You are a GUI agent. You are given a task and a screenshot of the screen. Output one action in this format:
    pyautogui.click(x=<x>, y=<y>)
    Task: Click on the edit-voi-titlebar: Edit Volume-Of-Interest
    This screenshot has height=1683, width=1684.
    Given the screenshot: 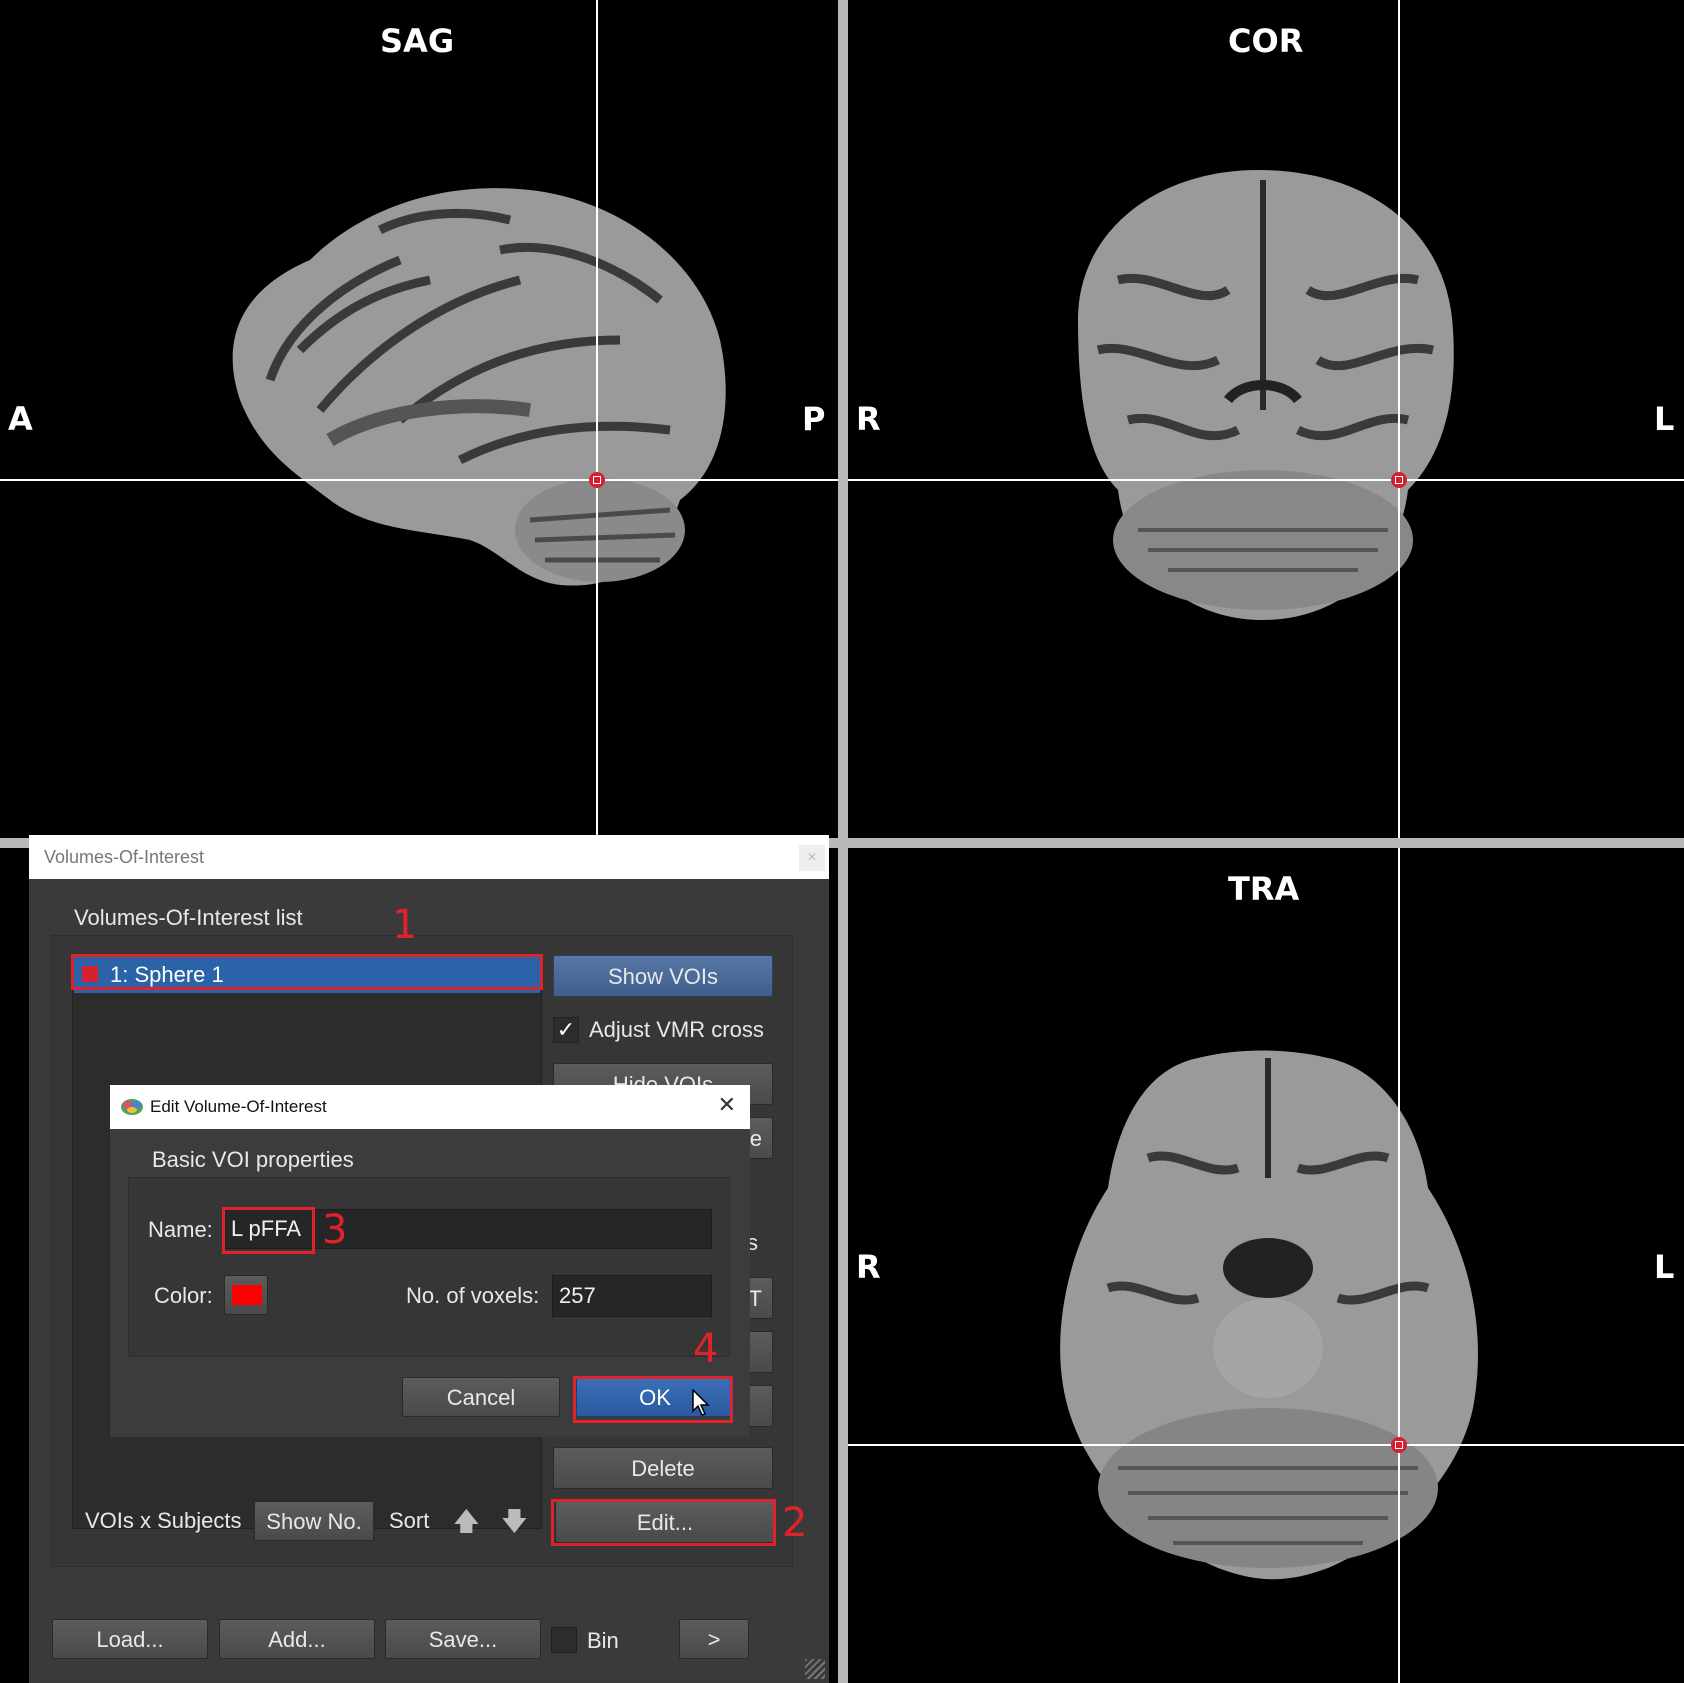 What is the action you would take?
    pyautogui.click(x=430, y=1107)
    